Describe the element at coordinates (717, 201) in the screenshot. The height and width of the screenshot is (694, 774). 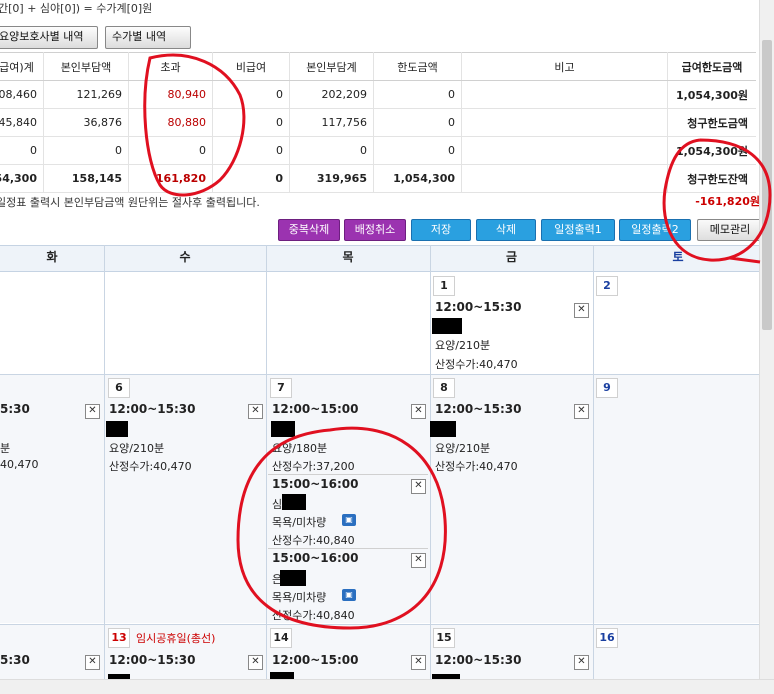
I see `annotation-circle-remaining` at that location.